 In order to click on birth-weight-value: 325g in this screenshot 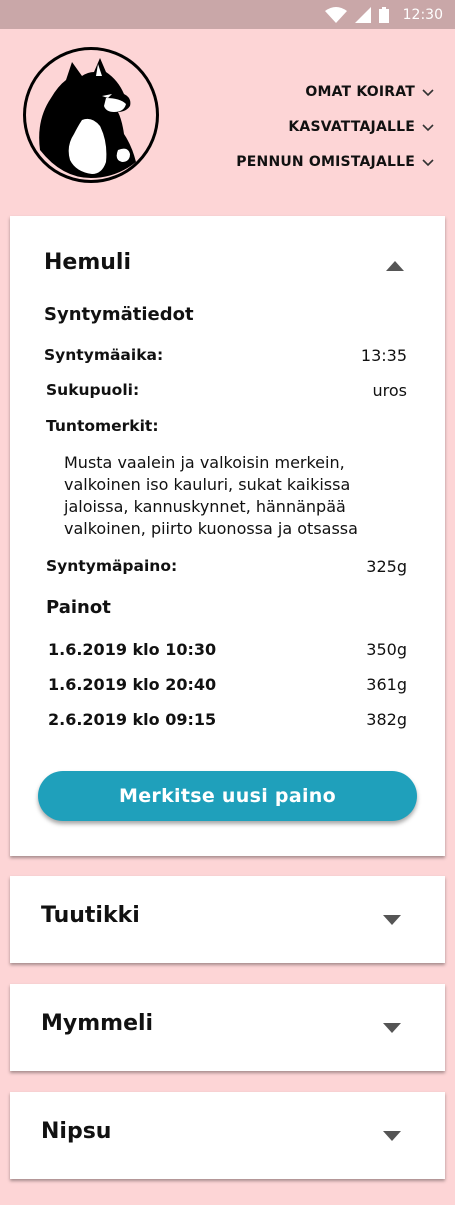, I will do `click(386, 566)`.